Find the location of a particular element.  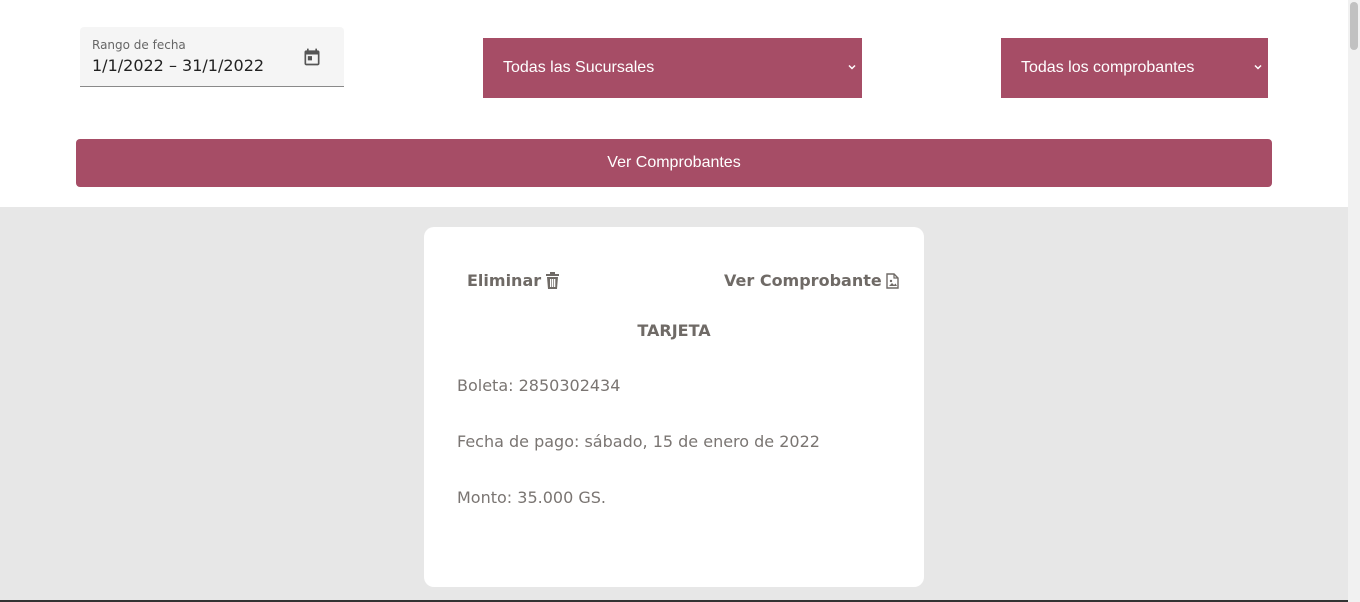

view-voucher-button: Ver Comprobante is located at coordinates (811, 280).